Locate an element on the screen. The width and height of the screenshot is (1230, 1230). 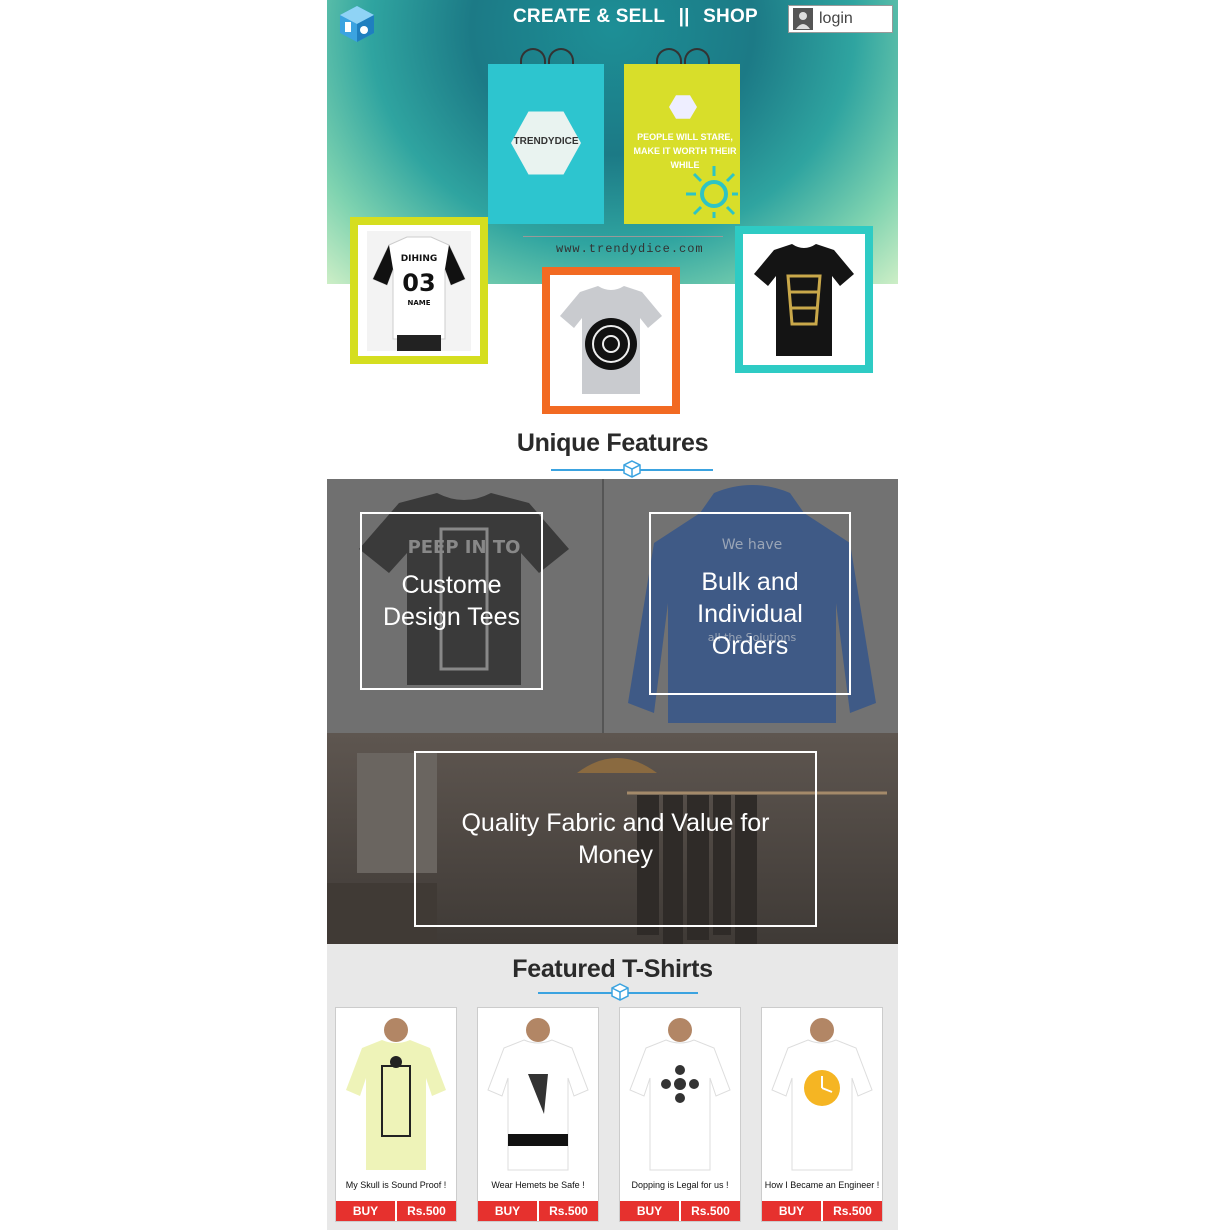
tile-separator is located at coordinates (603, 606).